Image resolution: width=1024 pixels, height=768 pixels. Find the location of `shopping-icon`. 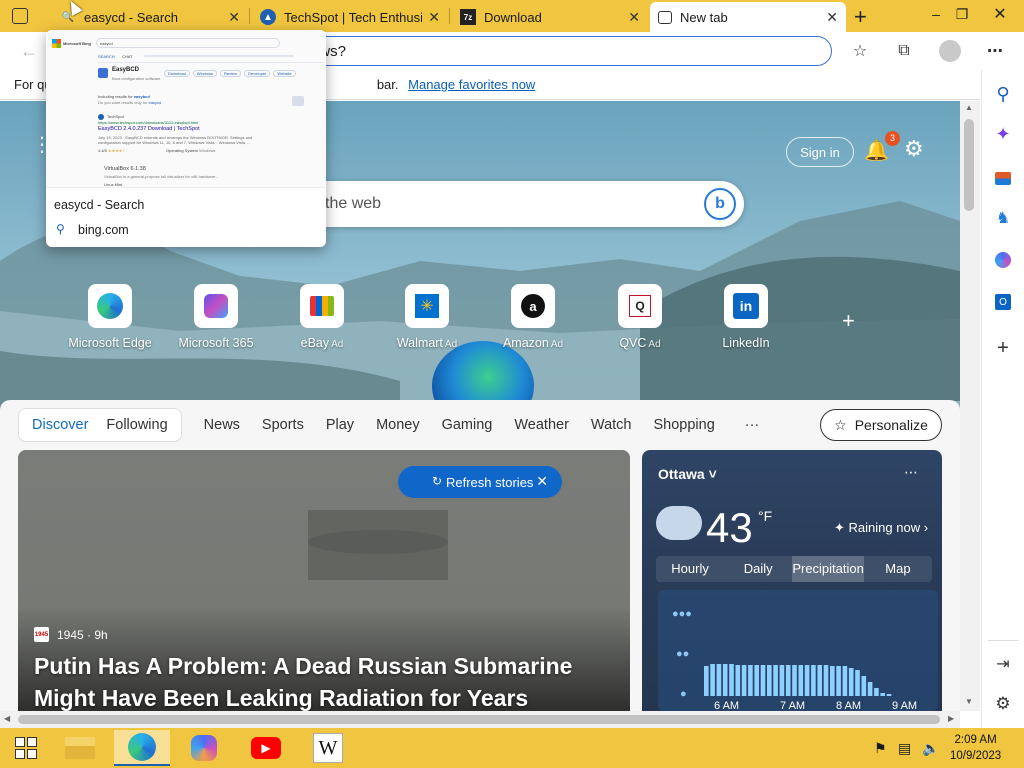

shopping-icon is located at coordinates (1003, 178).